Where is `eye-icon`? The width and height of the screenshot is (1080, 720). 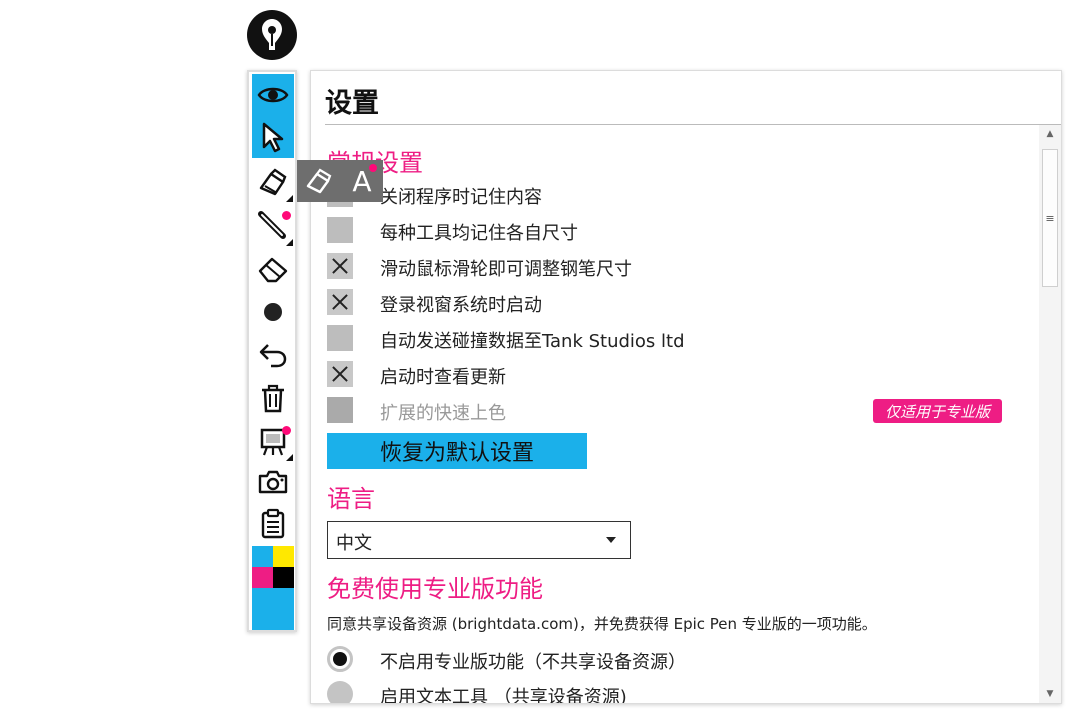 eye-icon is located at coordinates (273, 95).